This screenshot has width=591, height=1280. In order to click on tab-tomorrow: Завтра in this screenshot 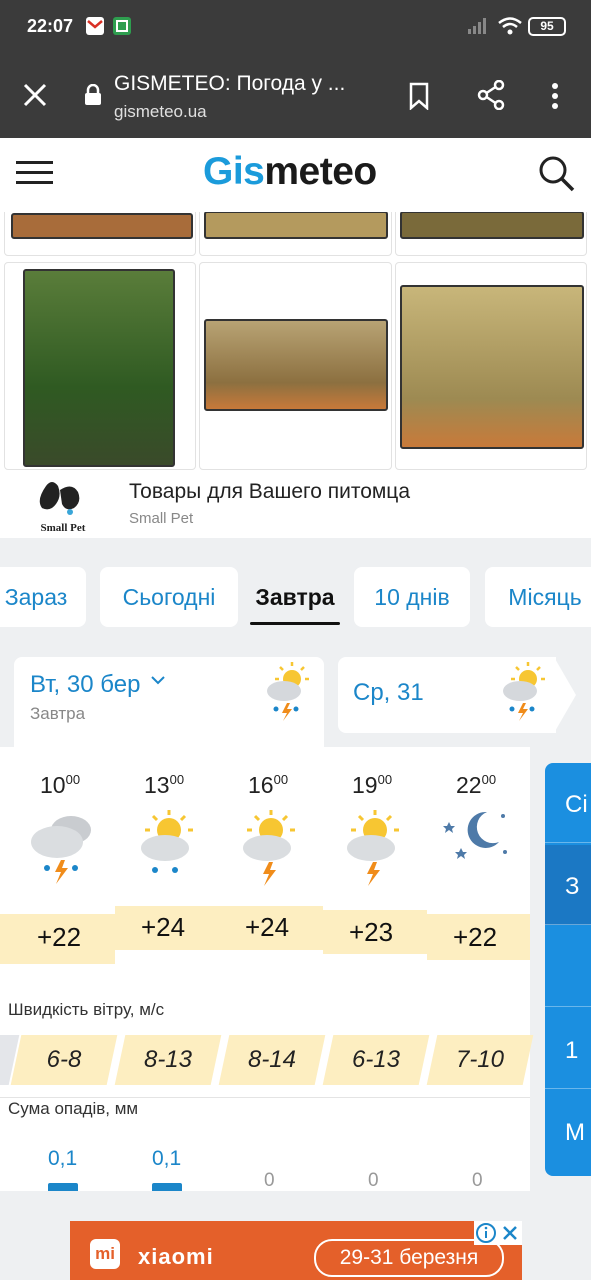, I will do `click(295, 597)`.